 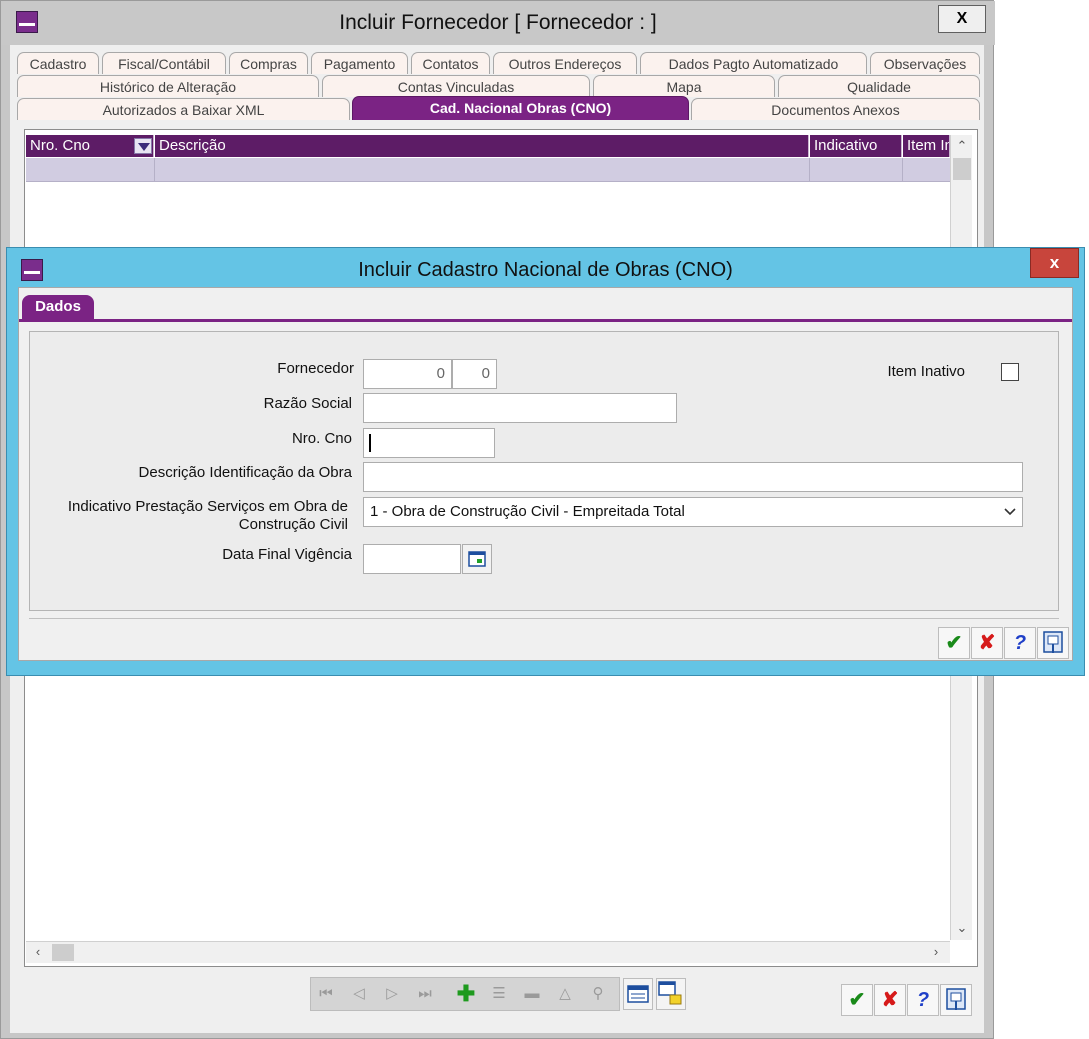 I want to click on dialog-close-button: x, so click(x=1054, y=263).